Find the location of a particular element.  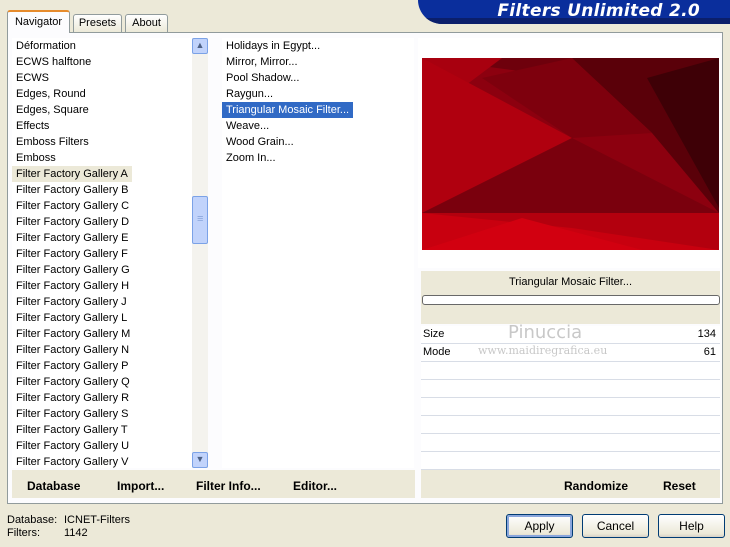

category-item: Effects is located at coordinates (102, 126).